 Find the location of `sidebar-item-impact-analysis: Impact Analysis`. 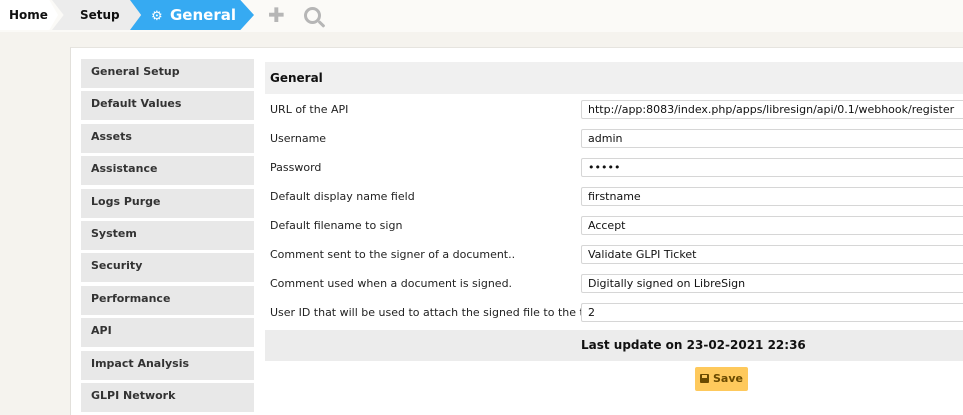

sidebar-item-impact-analysis: Impact Analysis is located at coordinates (167, 365).